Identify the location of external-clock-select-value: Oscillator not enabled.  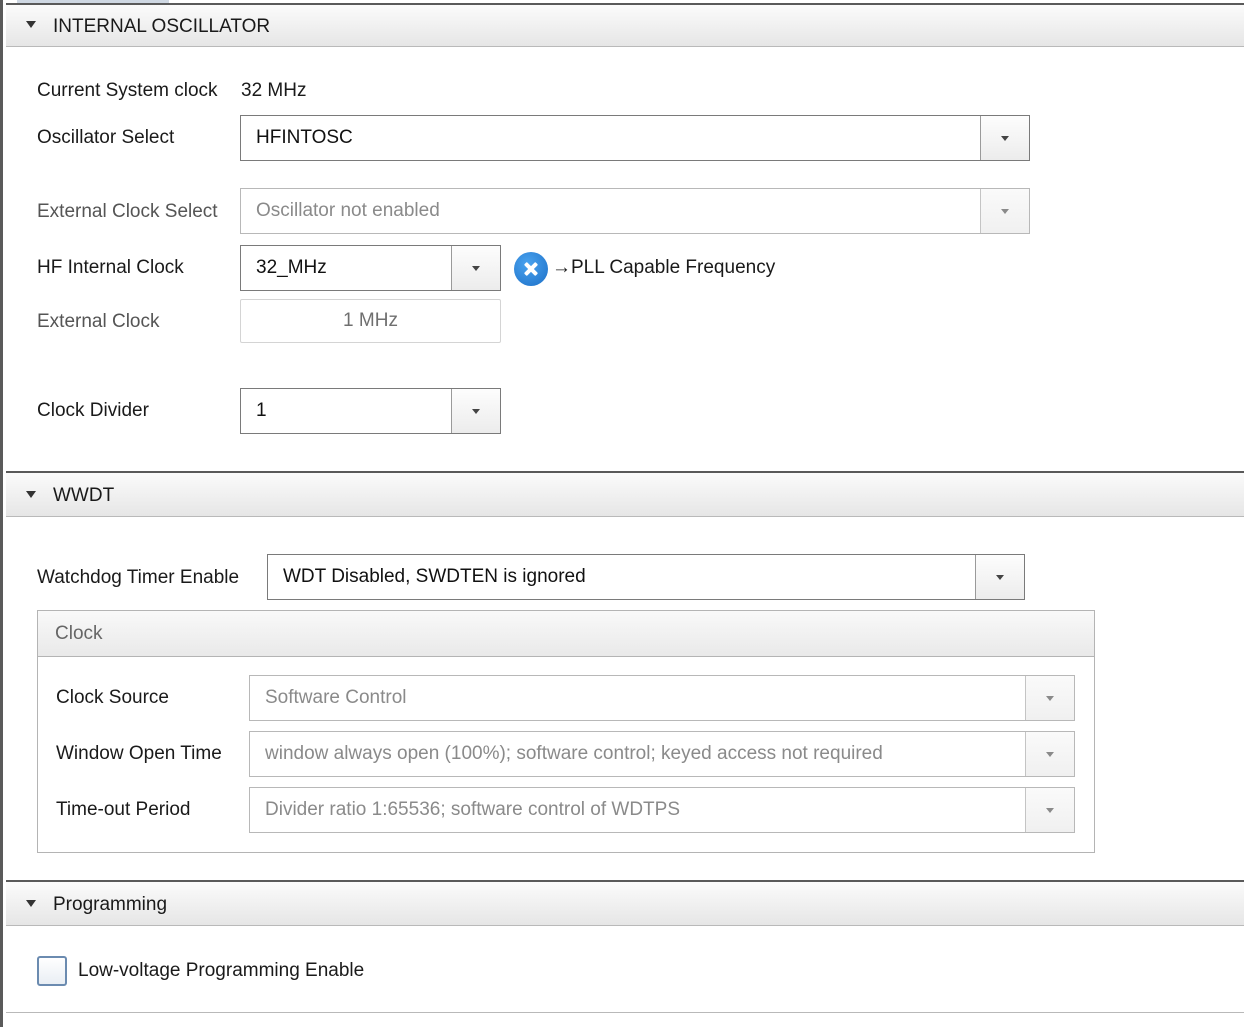
(348, 210).